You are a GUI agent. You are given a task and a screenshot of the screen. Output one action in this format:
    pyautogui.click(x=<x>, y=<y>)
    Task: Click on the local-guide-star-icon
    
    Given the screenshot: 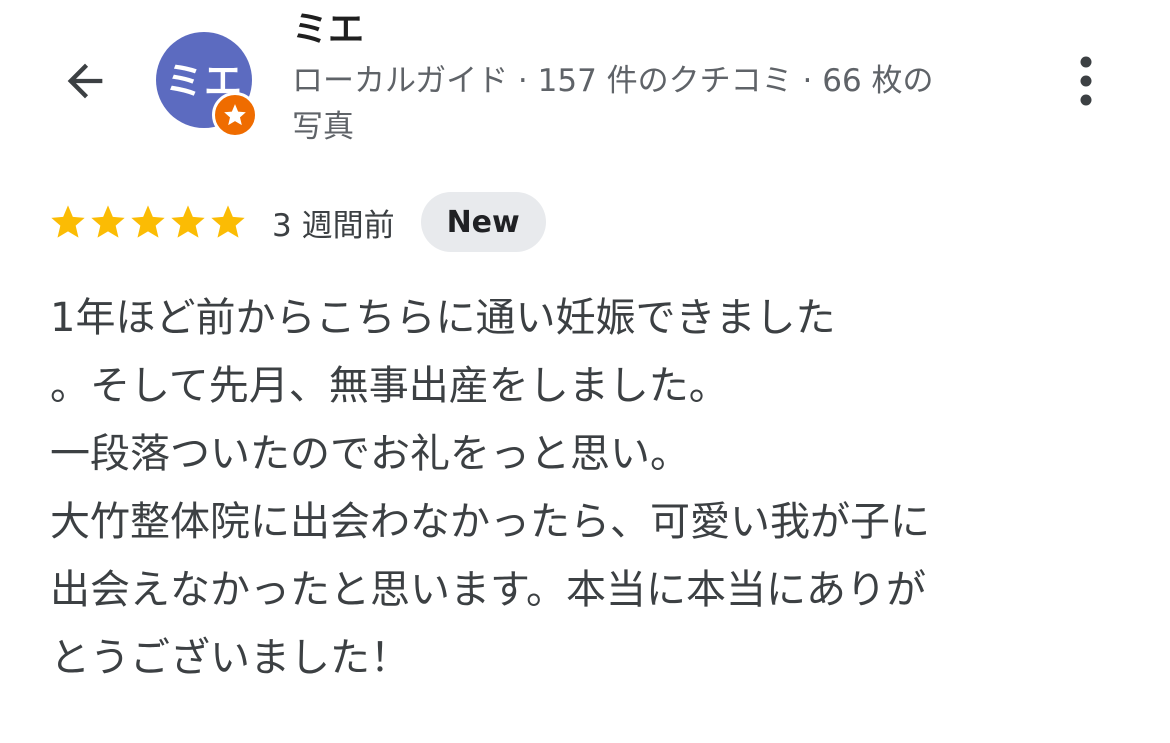 What is the action you would take?
    pyautogui.click(x=235, y=115)
    